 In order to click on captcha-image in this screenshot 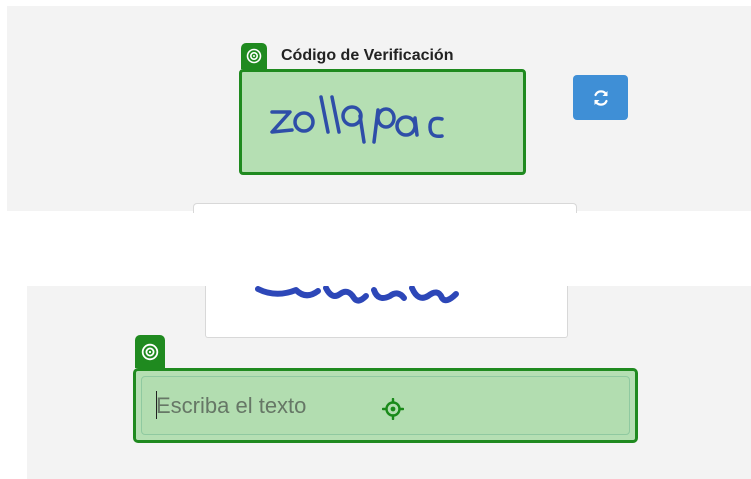, I will do `click(382, 122)`.